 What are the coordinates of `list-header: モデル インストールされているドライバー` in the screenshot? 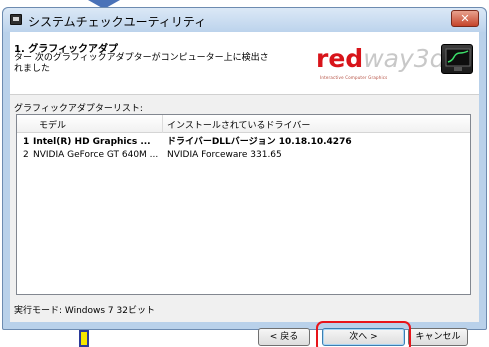 It's located at (243, 124).